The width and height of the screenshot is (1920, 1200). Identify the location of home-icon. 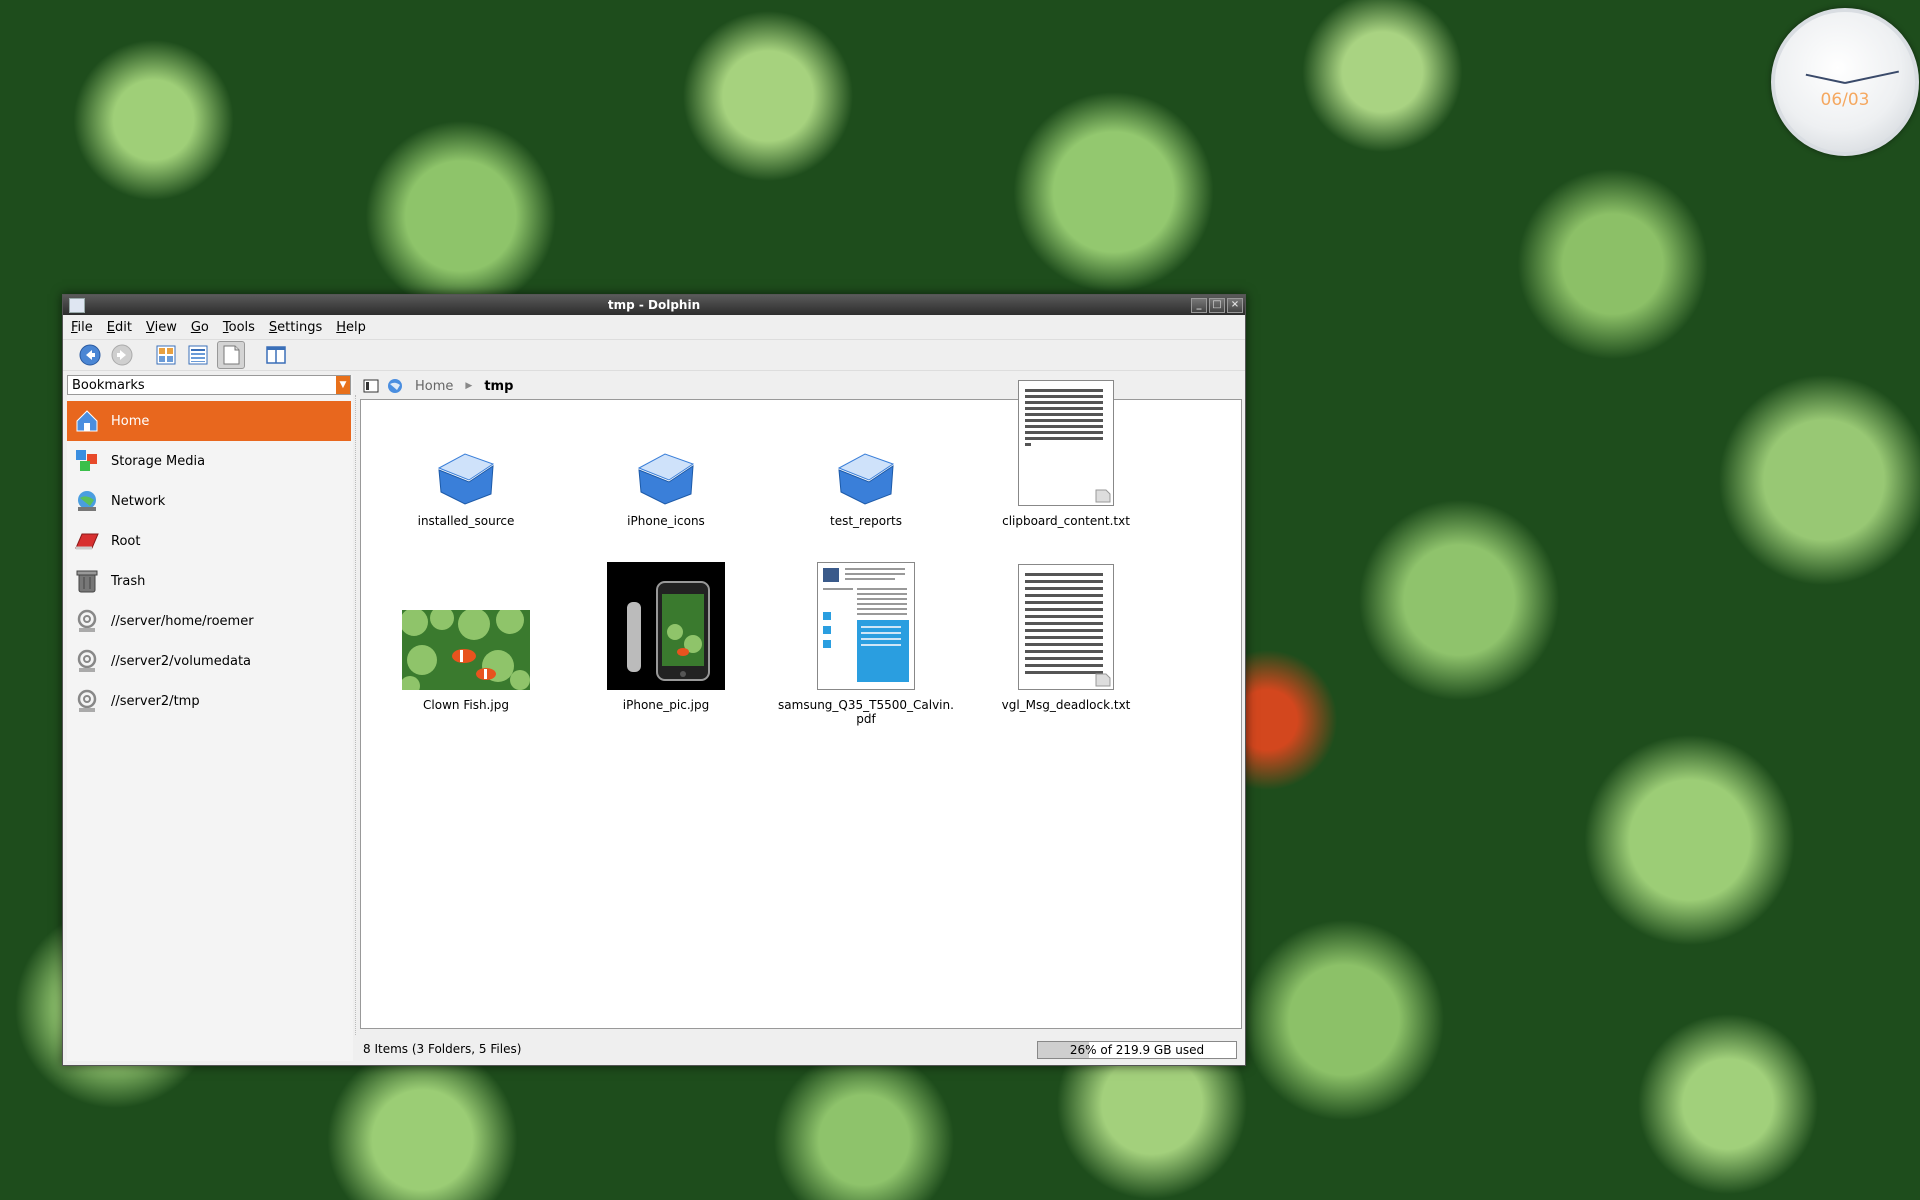
(87, 421).